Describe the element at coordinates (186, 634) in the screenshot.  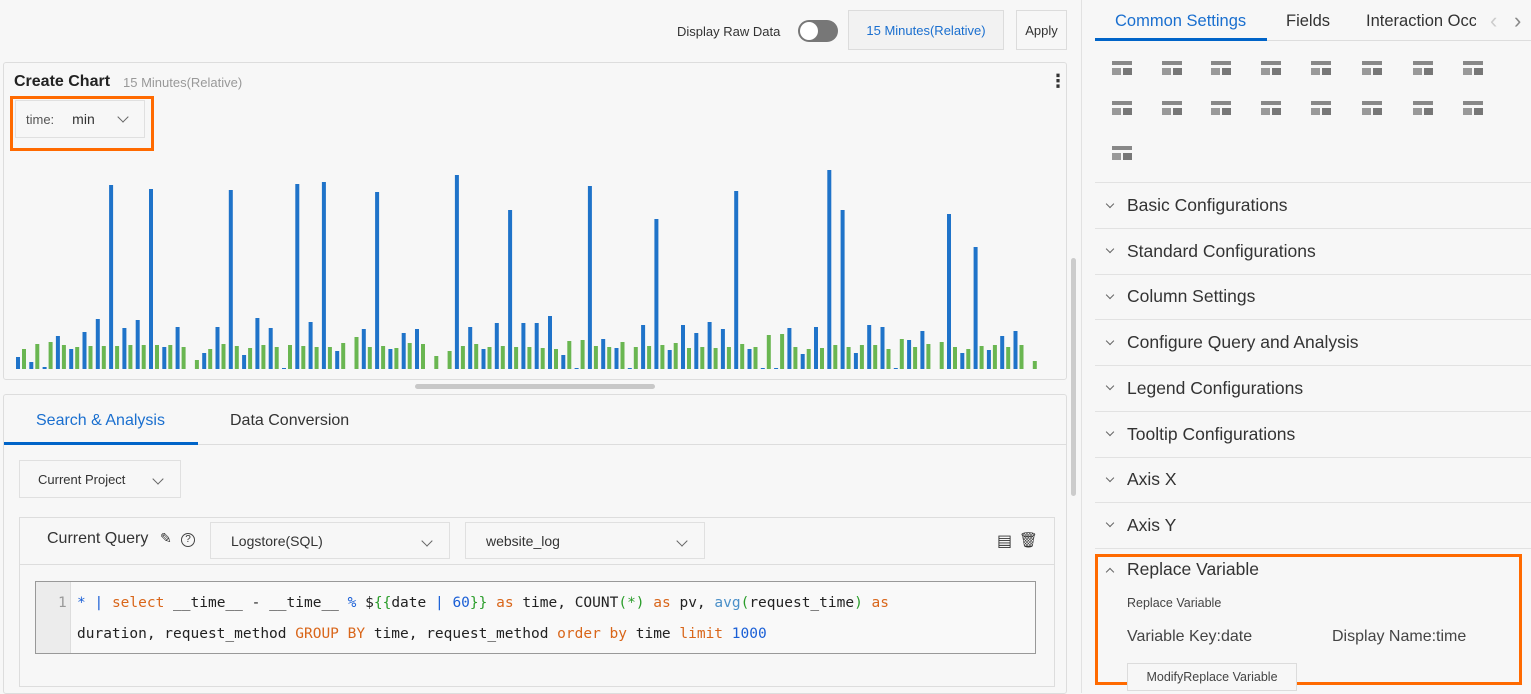
I see `query-token: duration, request_method` at that location.